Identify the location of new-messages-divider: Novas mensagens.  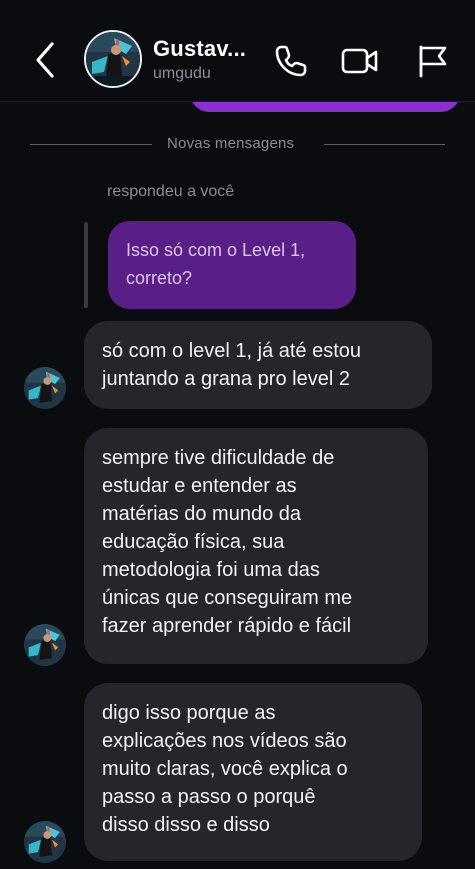
(237, 144).